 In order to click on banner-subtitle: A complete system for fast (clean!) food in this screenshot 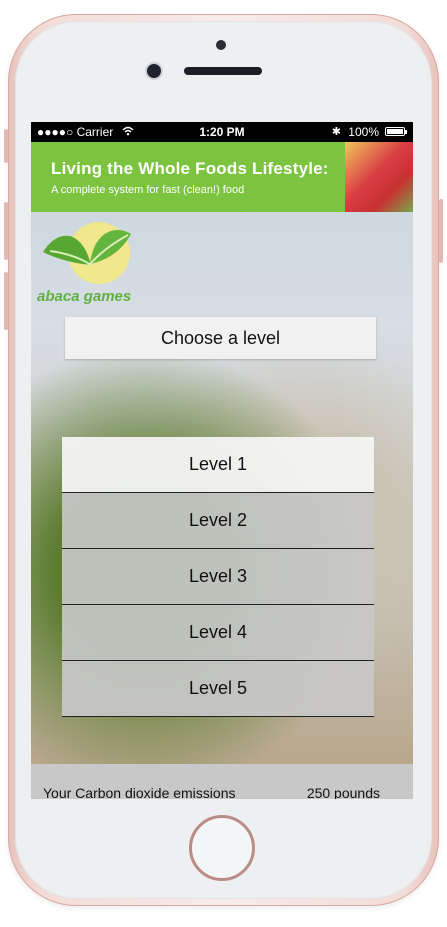, I will do `click(148, 190)`.